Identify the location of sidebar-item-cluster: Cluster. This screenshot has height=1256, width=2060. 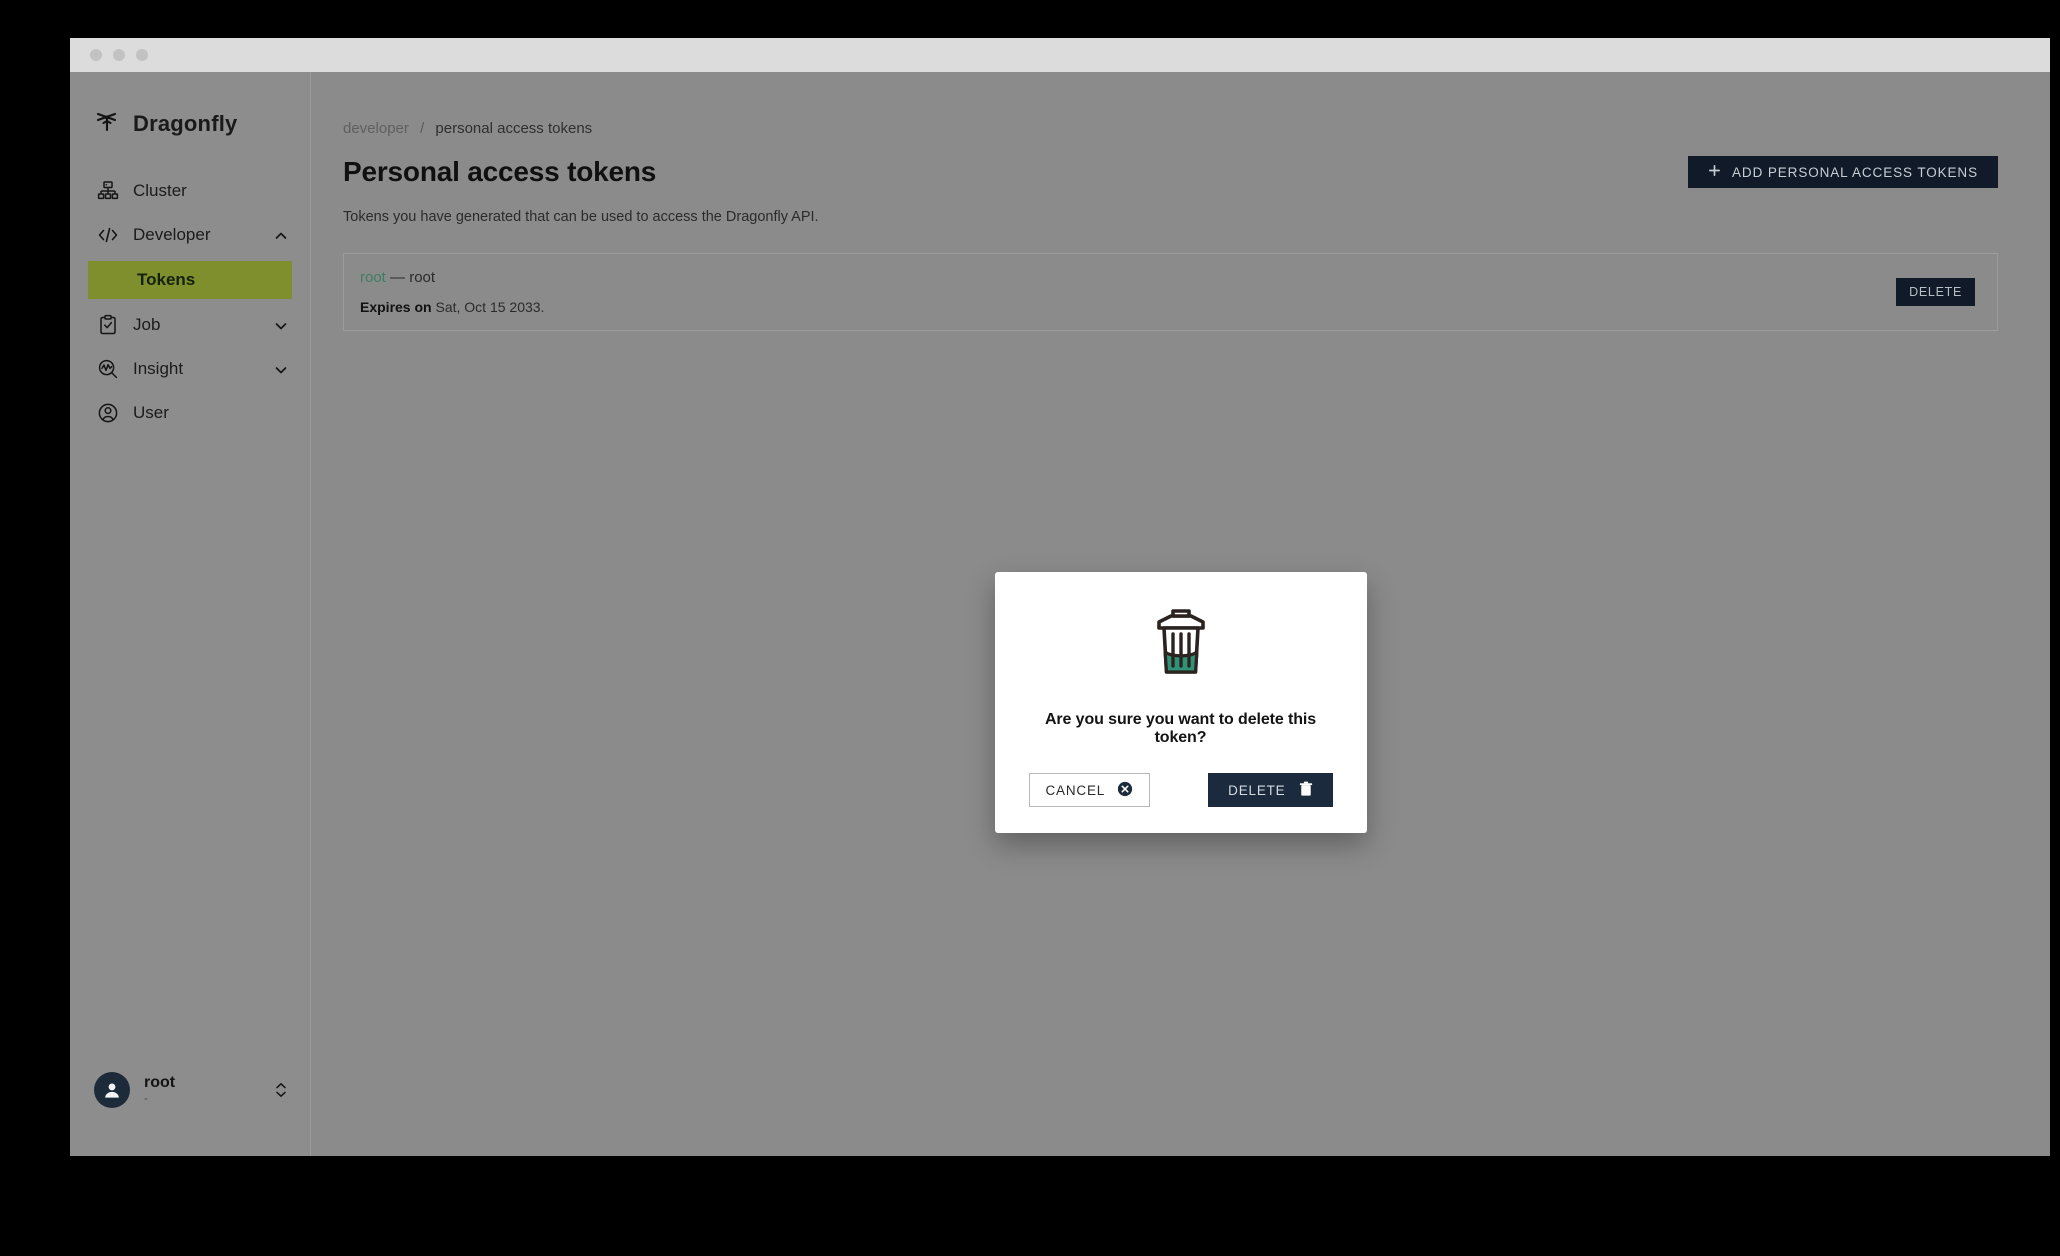
(190, 191).